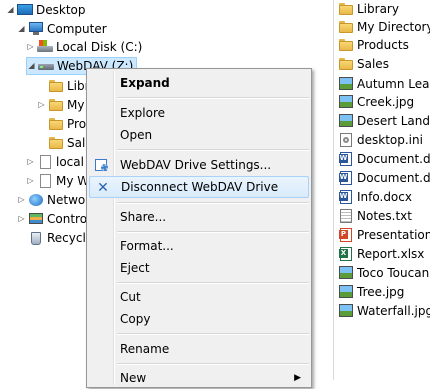 Image resolution: width=430 pixels, height=389 pixels. What do you see at coordinates (45, 47) in the screenshot?
I see `windows-drive-icon` at bounding box center [45, 47].